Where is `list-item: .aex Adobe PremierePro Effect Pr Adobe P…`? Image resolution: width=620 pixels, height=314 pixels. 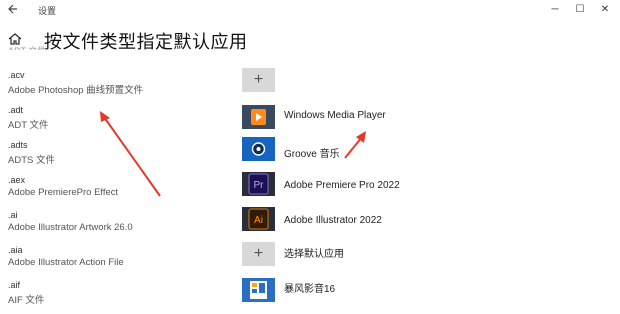
list-item: .aex Adobe PremierePro Effect Pr Adobe P… is located at coordinates (310, 190).